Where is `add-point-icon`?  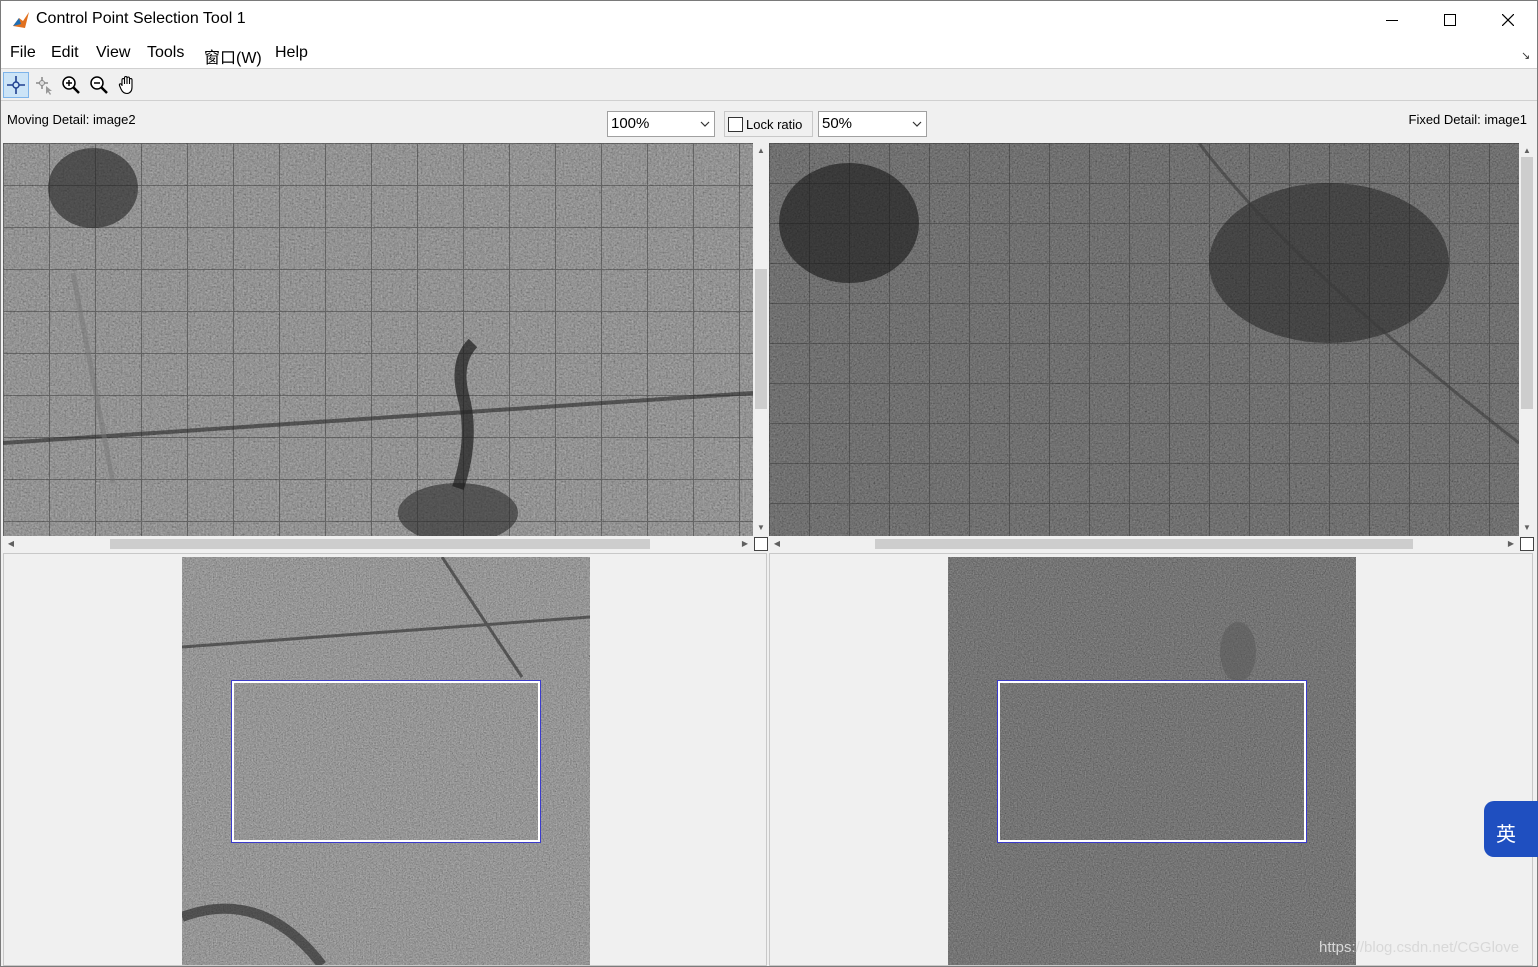
add-point-icon is located at coordinates (16, 85).